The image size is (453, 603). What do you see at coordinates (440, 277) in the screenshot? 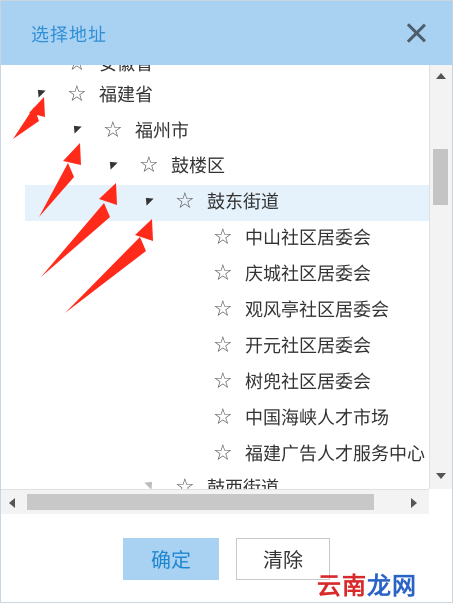
I see `vertical-scrollbar` at bounding box center [440, 277].